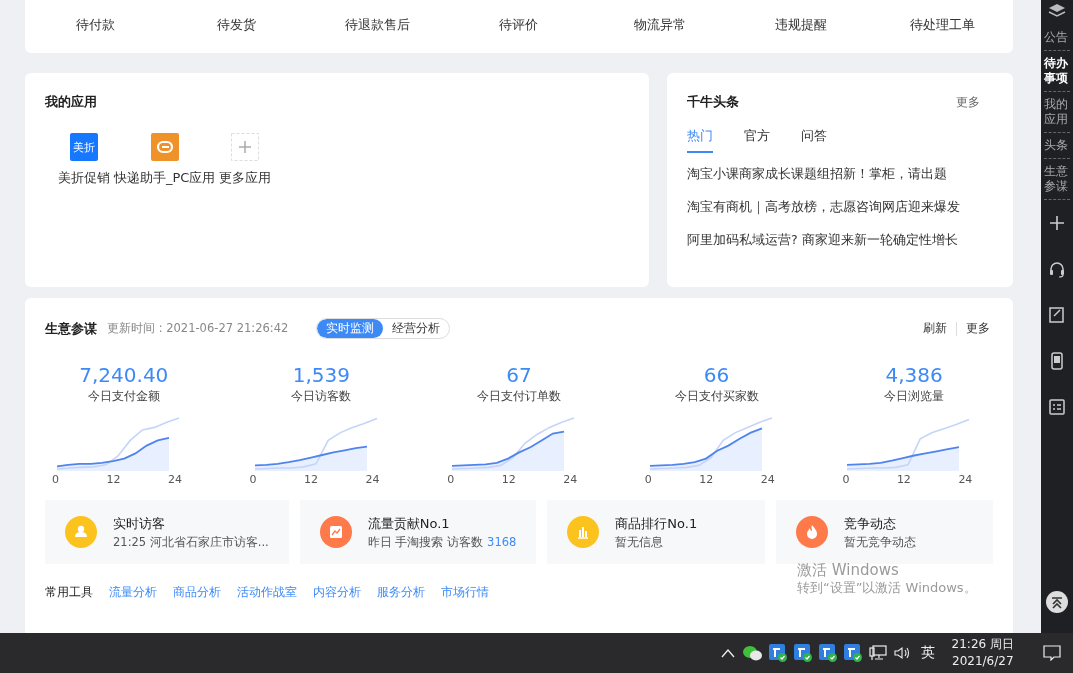  I want to click on metric-label: 今日支付买家数, so click(716, 396).